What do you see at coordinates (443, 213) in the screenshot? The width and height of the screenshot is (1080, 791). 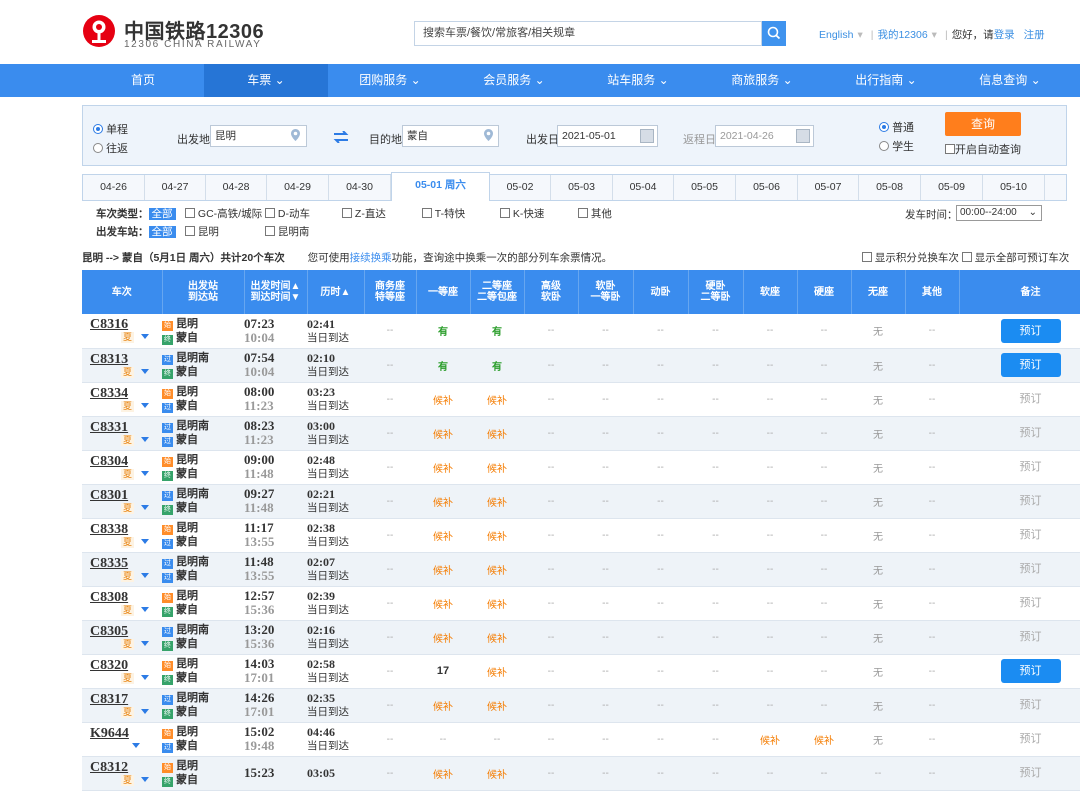 I see `type-option: T-特快` at bounding box center [443, 213].